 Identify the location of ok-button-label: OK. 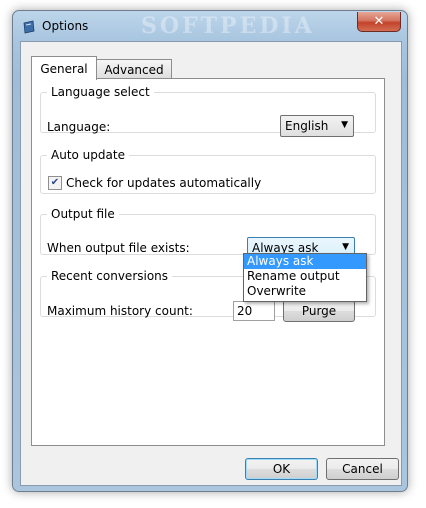
(281, 469).